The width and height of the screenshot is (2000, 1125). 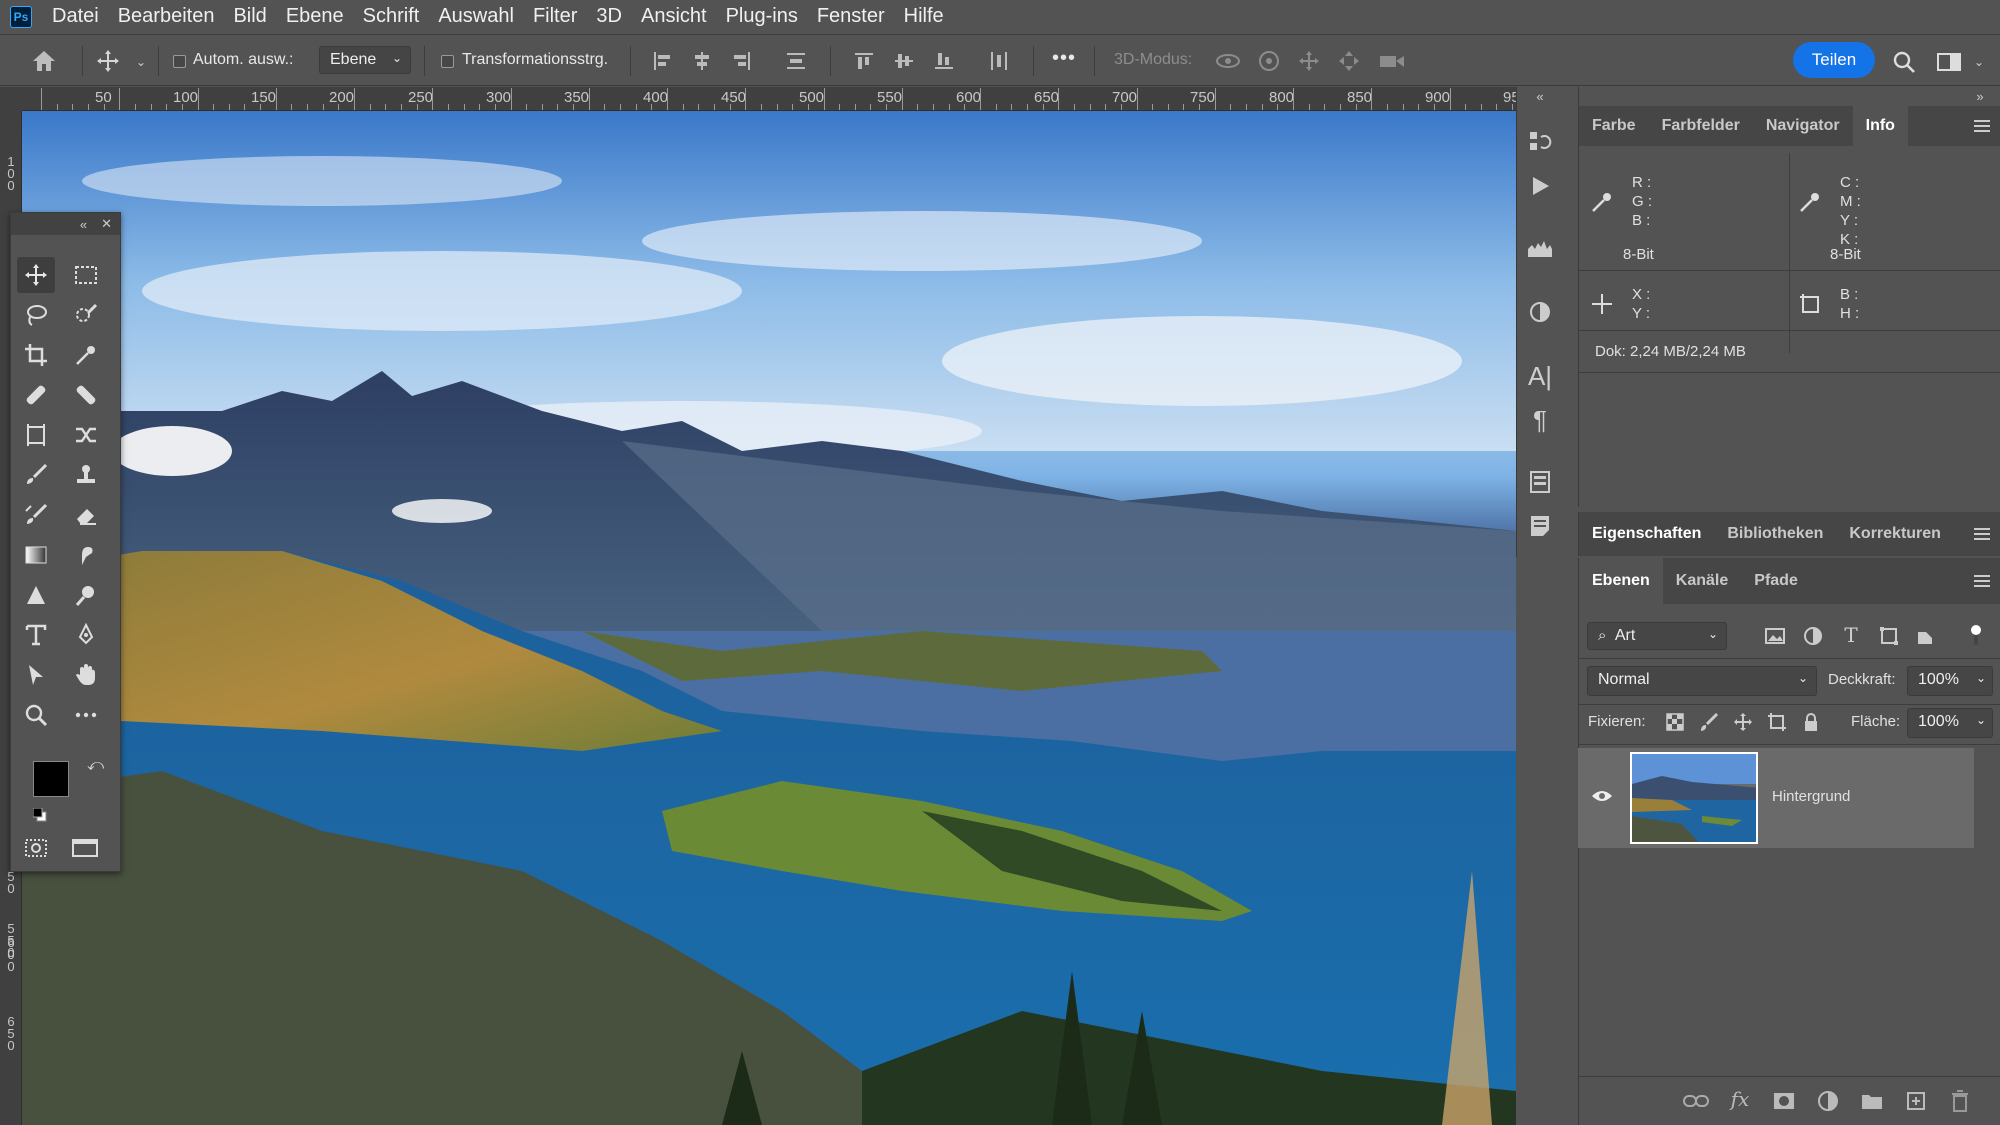 I want to click on filter-shape-icon, so click(x=1889, y=636).